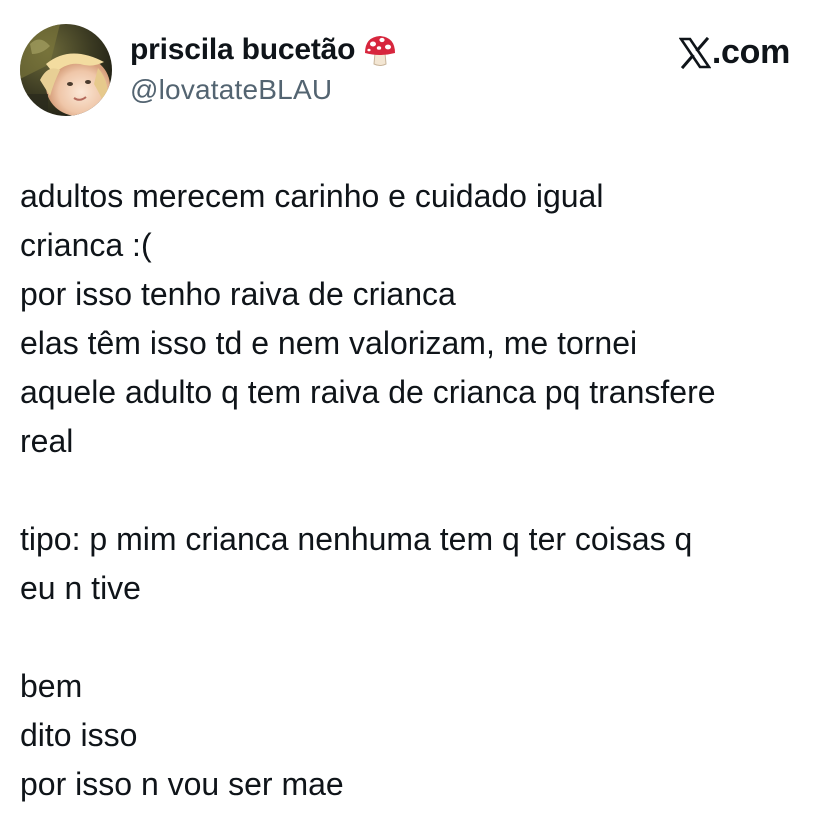 The width and height of the screenshot is (828, 821). Describe the element at coordinates (263, 90) in the screenshot. I see `handle: @lovatateBLAU` at that location.